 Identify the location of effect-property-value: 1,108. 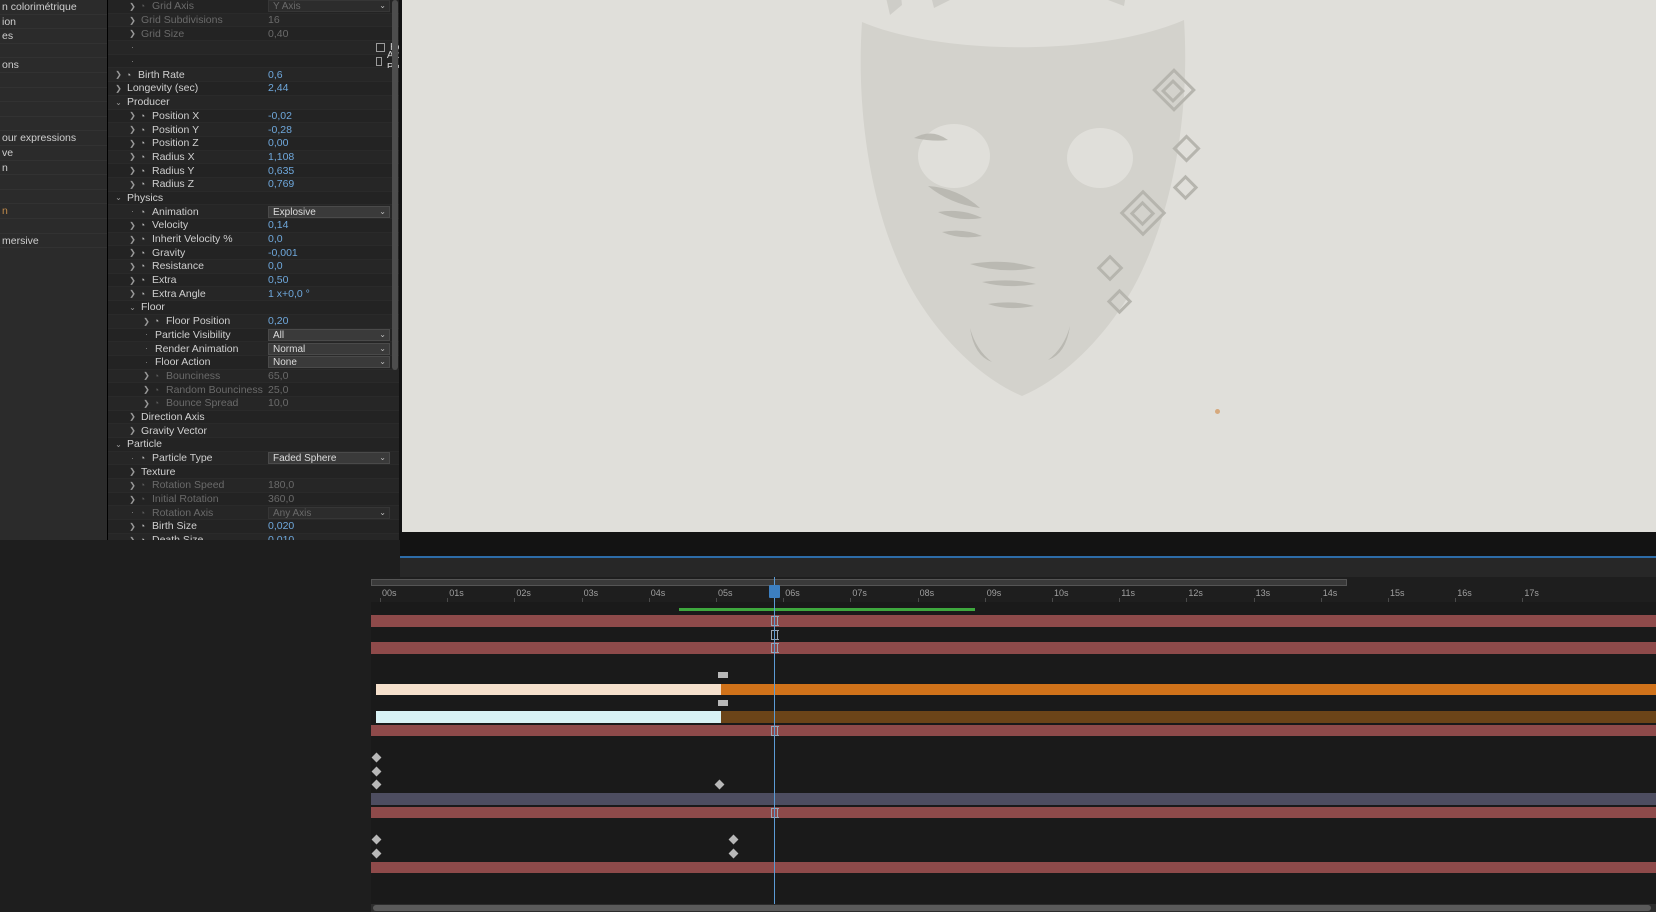
(281, 157).